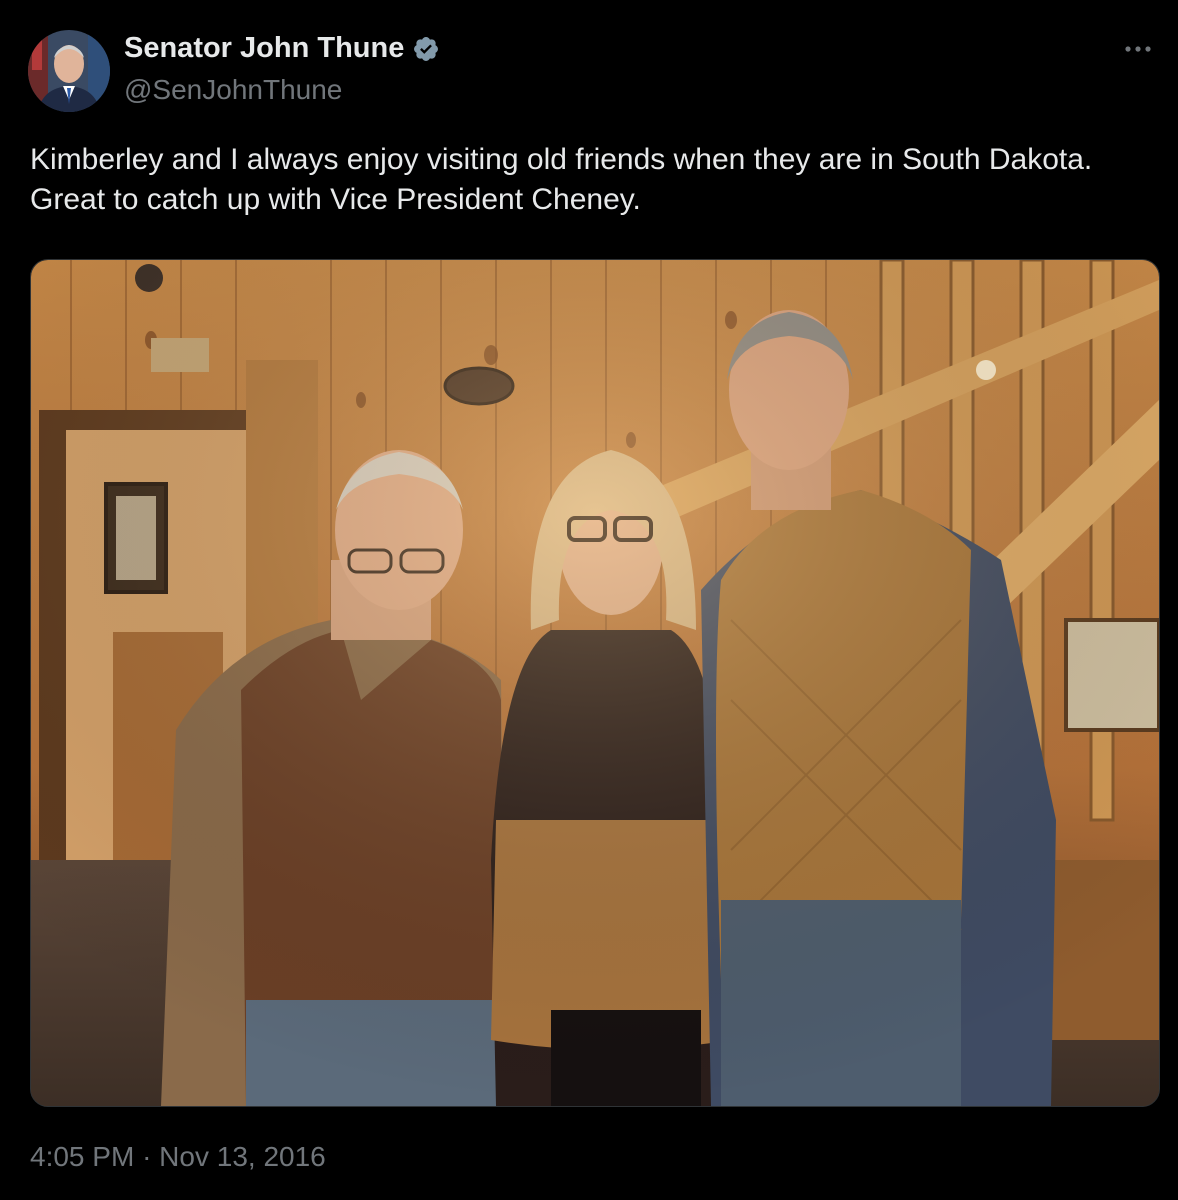 This screenshot has height=1200, width=1178. Describe the element at coordinates (264, 48) in the screenshot. I see `display-name: Senator John Thune` at that location.